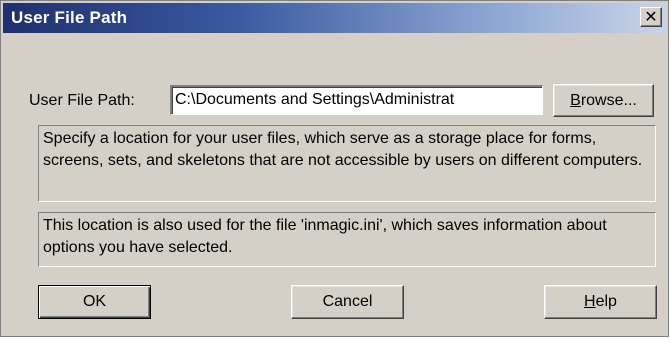  I want to click on user-file-path-input: C:\Documents and Settings\Administrat, so click(356, 100).